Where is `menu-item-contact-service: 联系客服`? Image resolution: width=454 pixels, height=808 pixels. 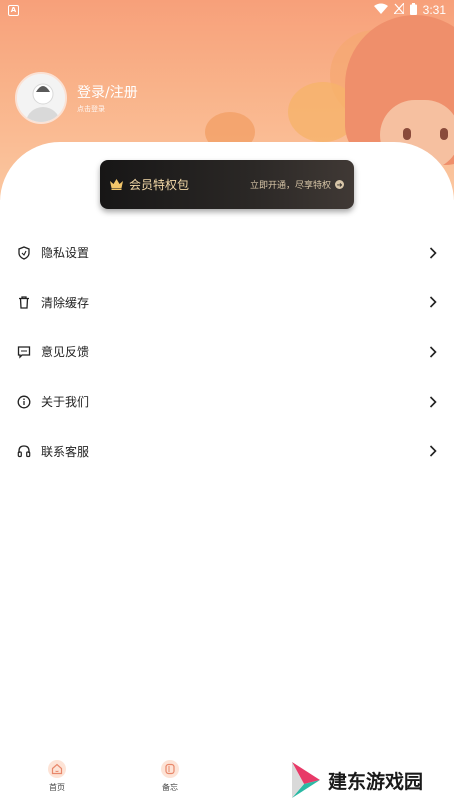
menu-item-contact-service: 联系客服 is located at coordinates (227, 451).